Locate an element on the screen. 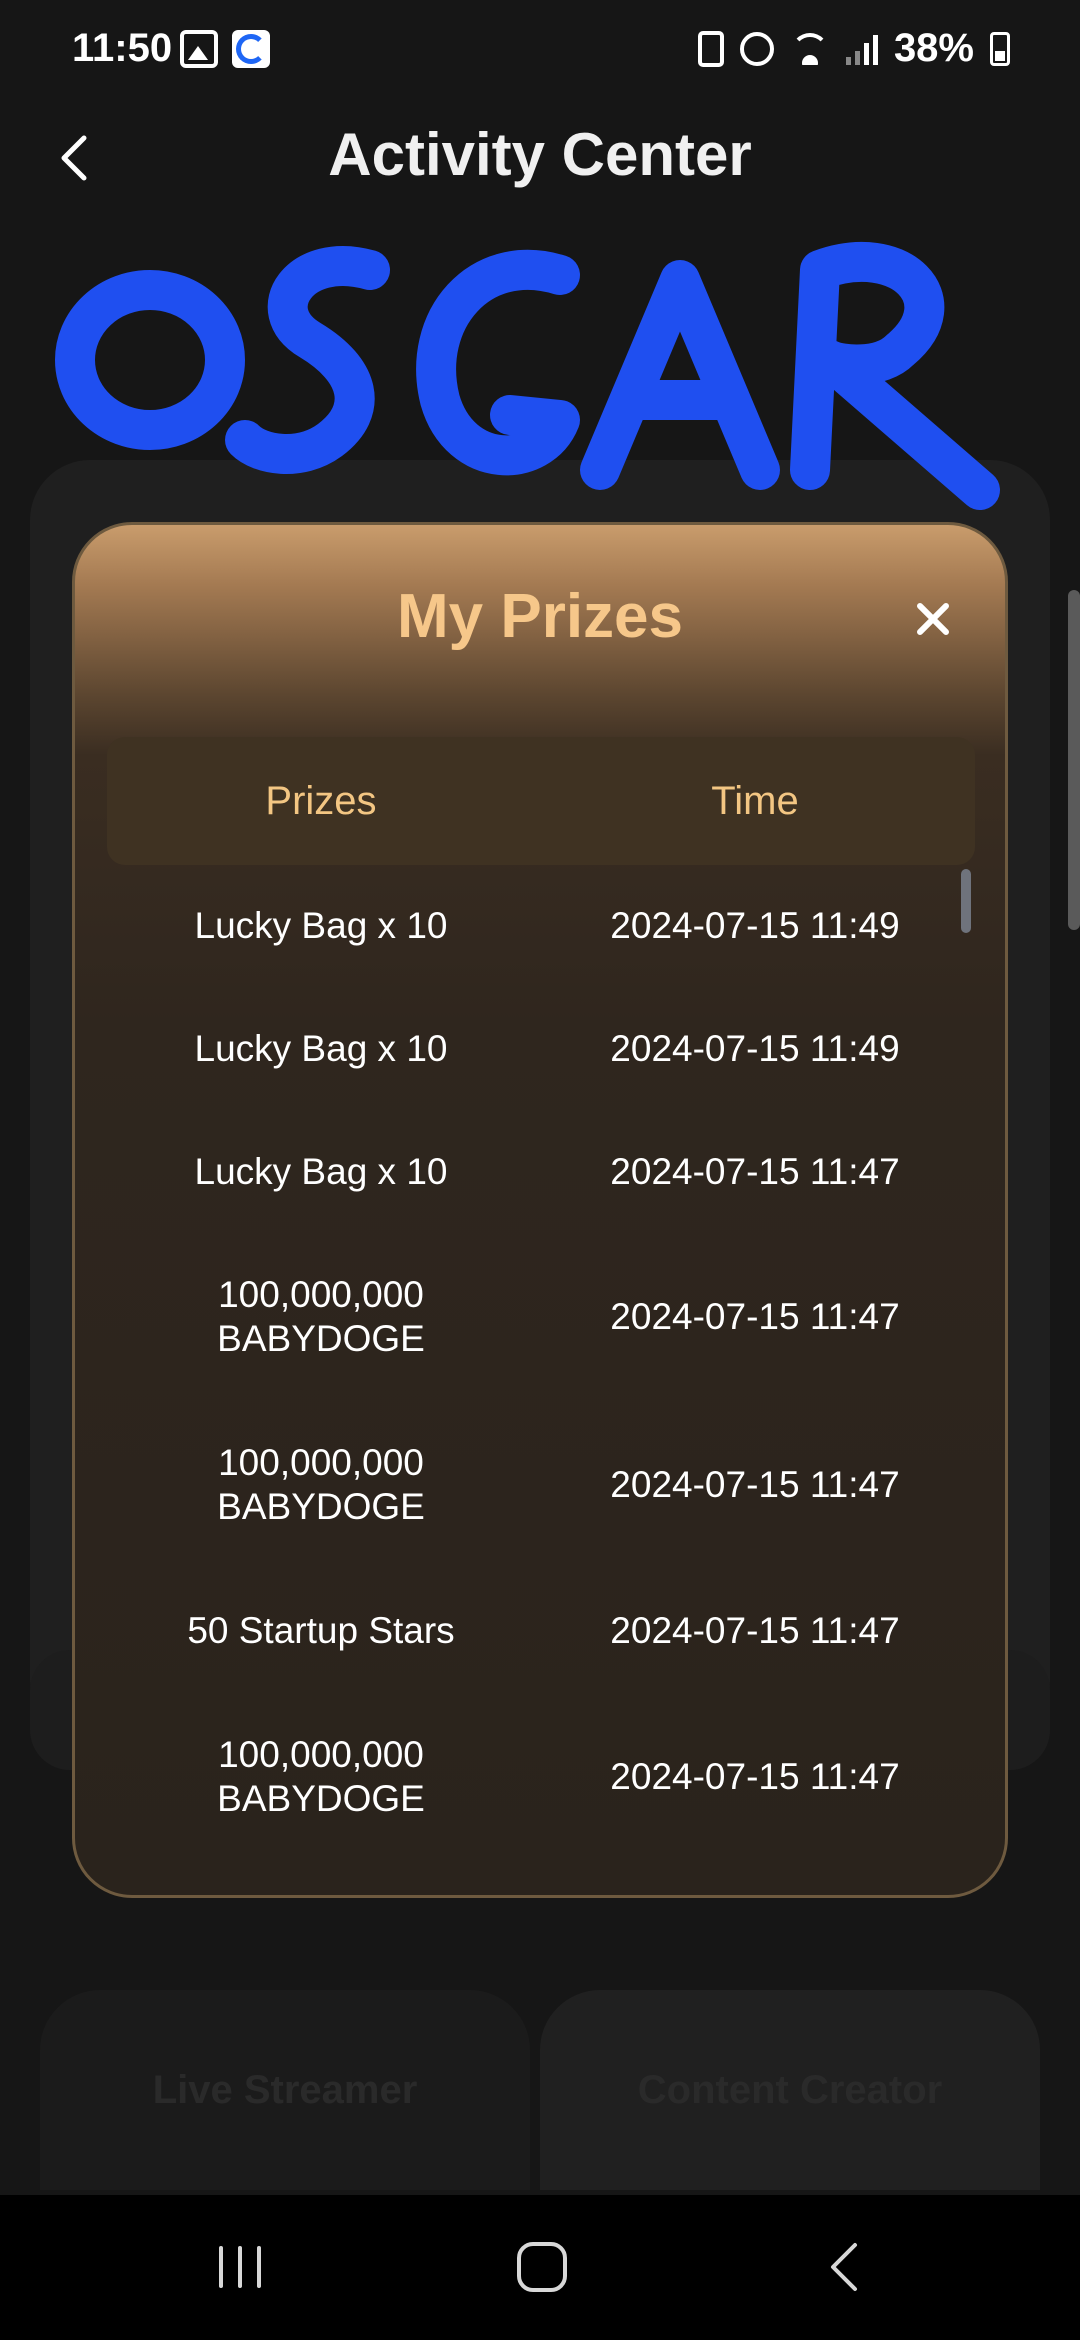  table-row: Lucky Bag x 10 2024-07-15 11:47 is located at coordinates (541, 1172).